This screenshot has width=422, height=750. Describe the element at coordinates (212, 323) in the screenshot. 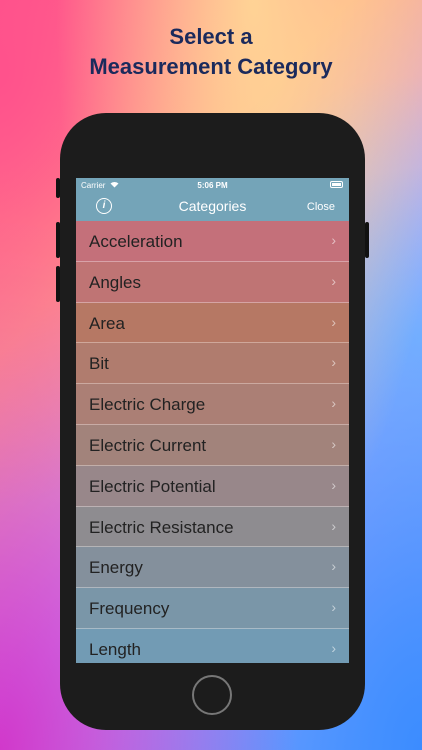

I see `category-row: Area ›` at that location.